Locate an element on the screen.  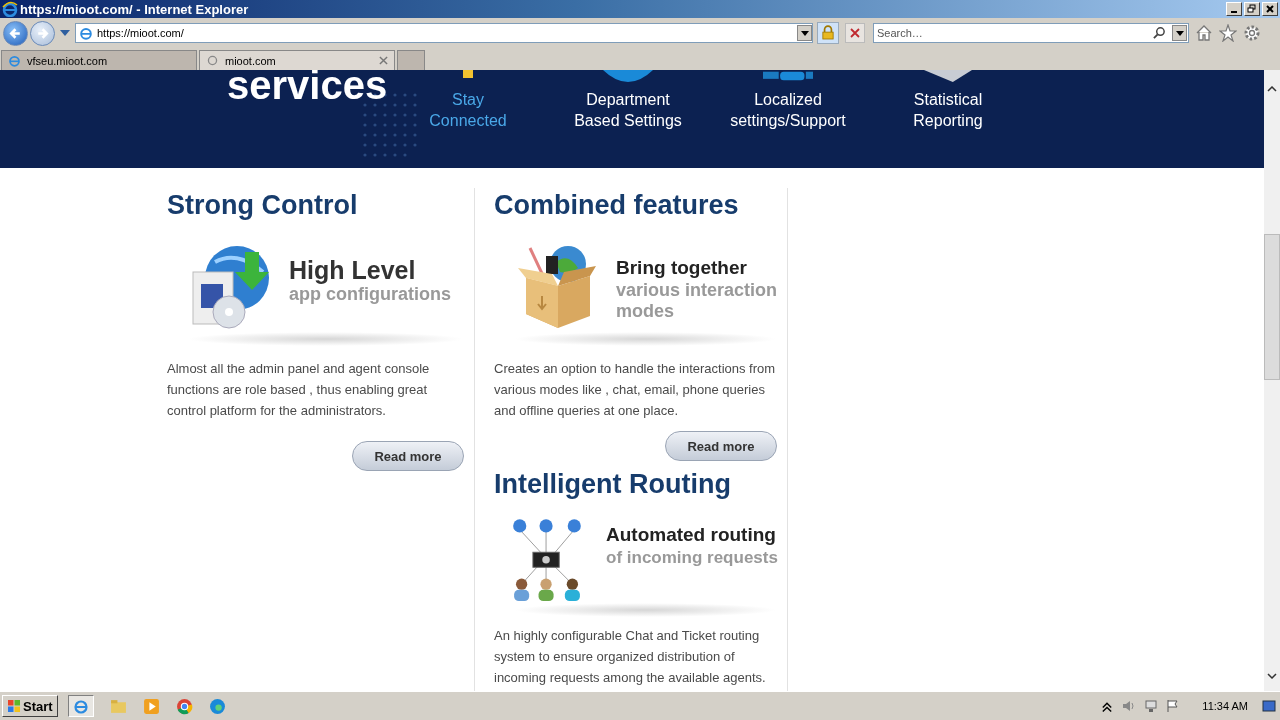
forward-button is located at coordinates (42, 33).